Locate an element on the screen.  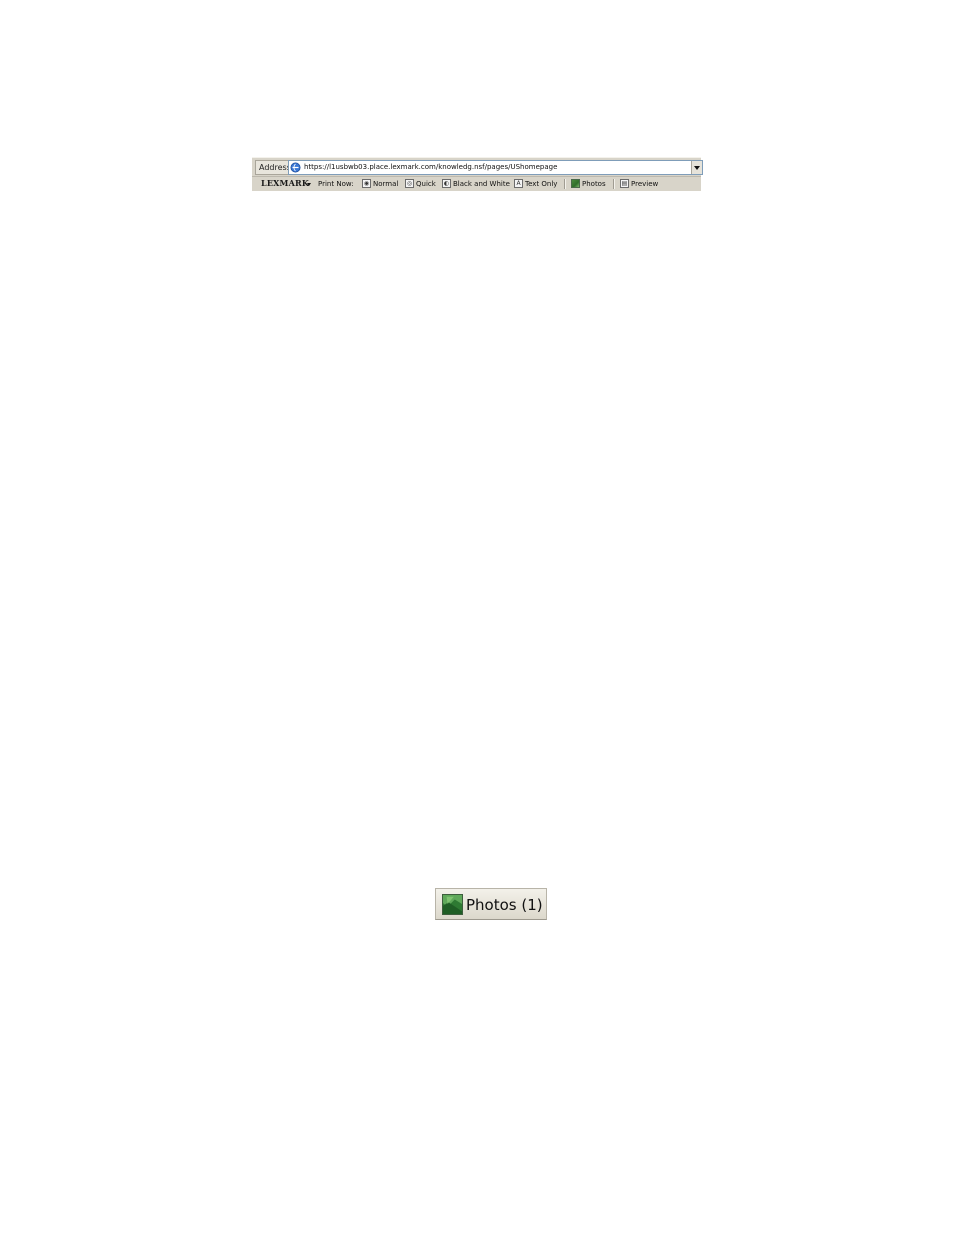
print-quick-button: Quick is located at coordinates (426, 184).